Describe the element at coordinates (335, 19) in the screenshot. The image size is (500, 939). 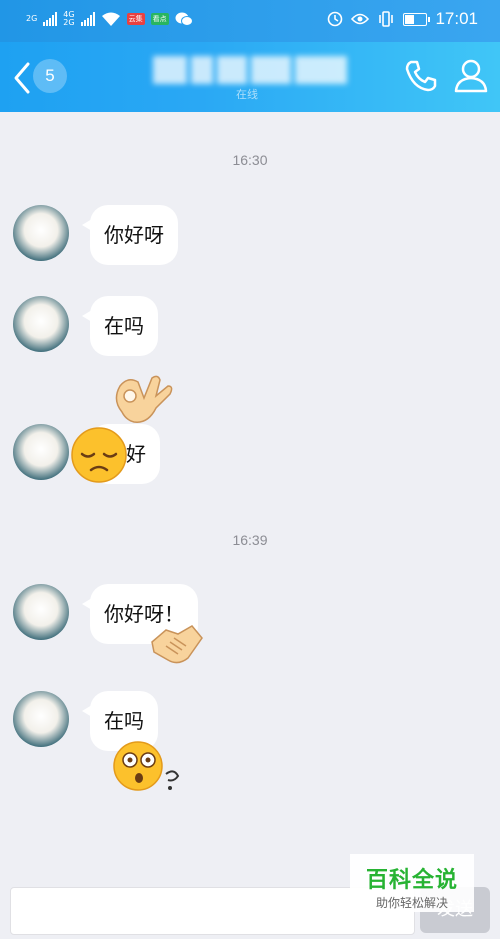
I see `alarm-icon` at that location.